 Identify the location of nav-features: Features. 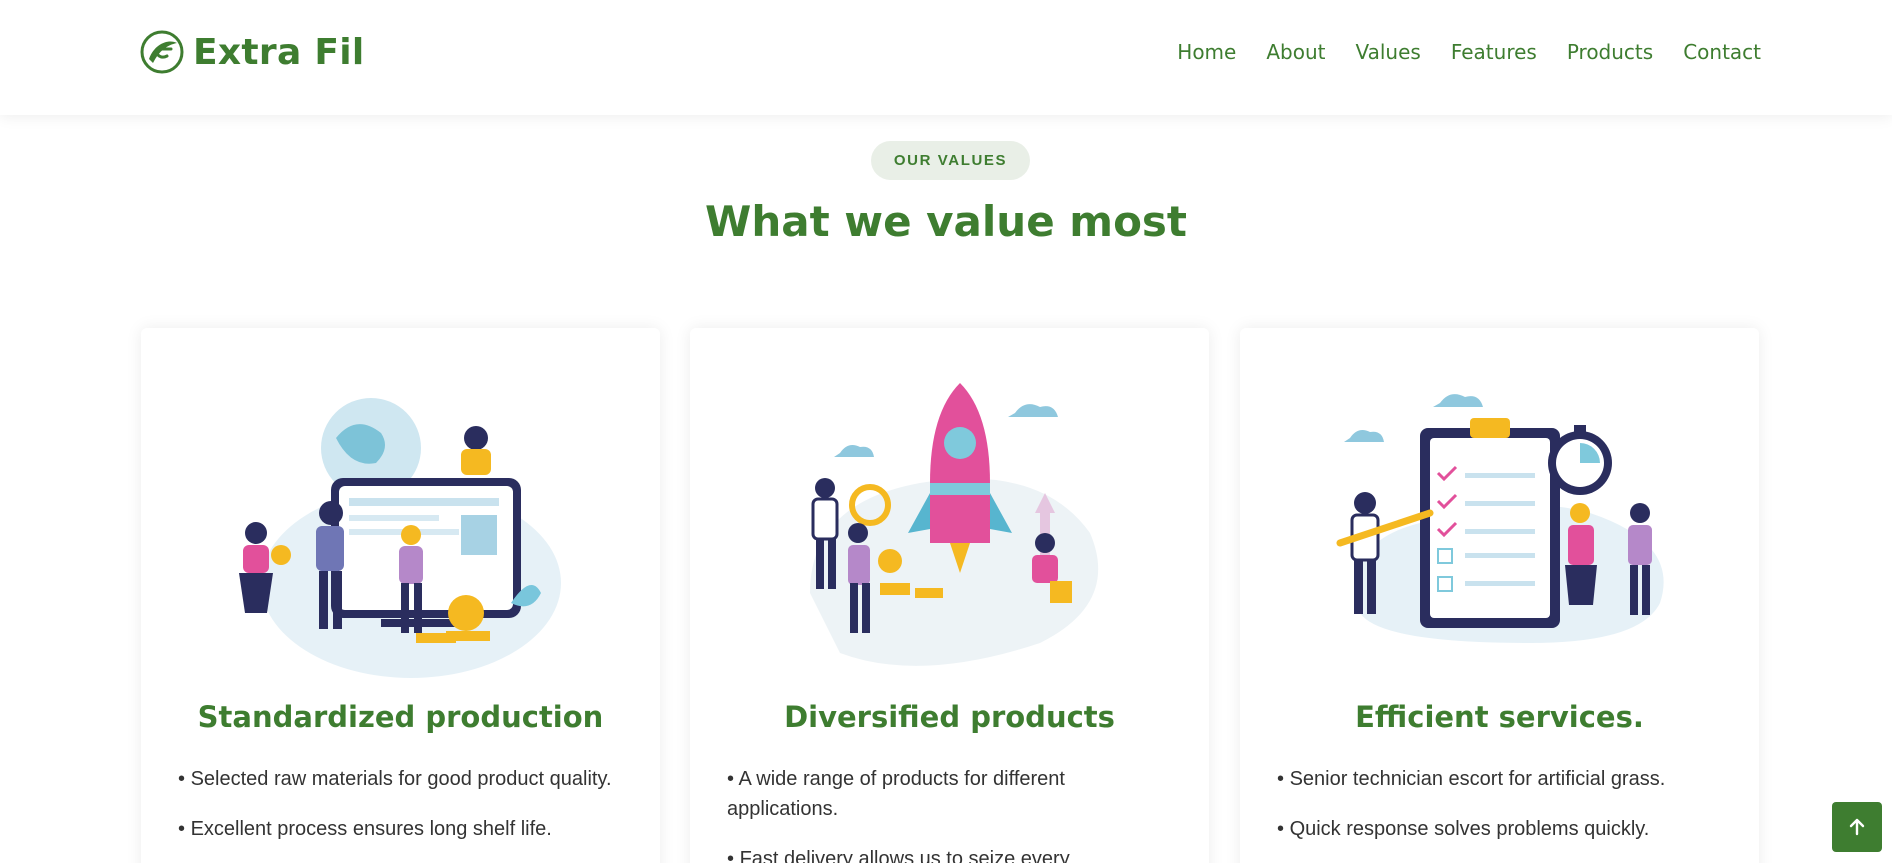
(1494, 52).